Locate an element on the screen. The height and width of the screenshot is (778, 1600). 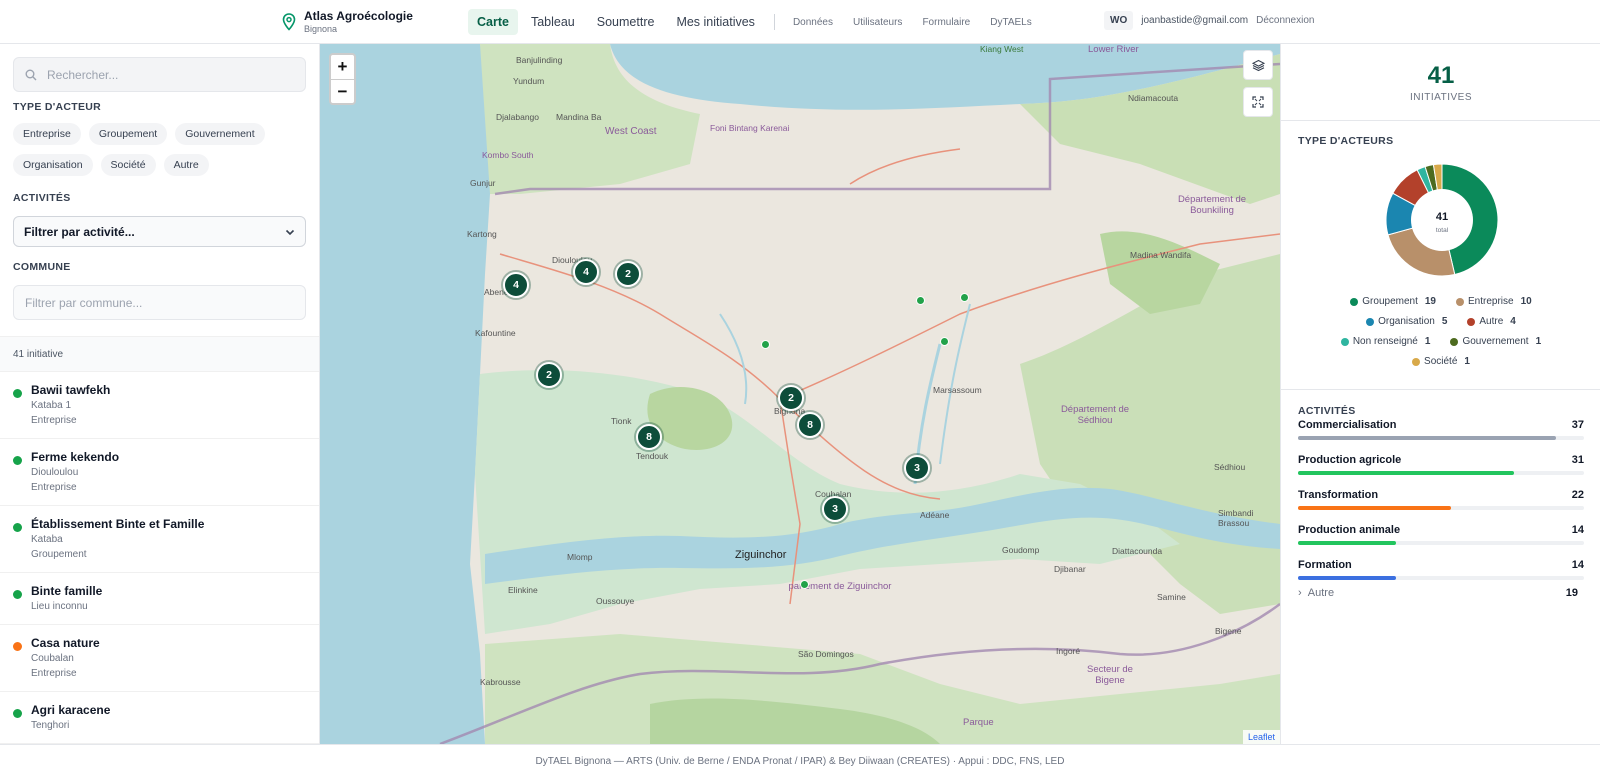
user-avatar: WO is located at coordinates (1119, 20).